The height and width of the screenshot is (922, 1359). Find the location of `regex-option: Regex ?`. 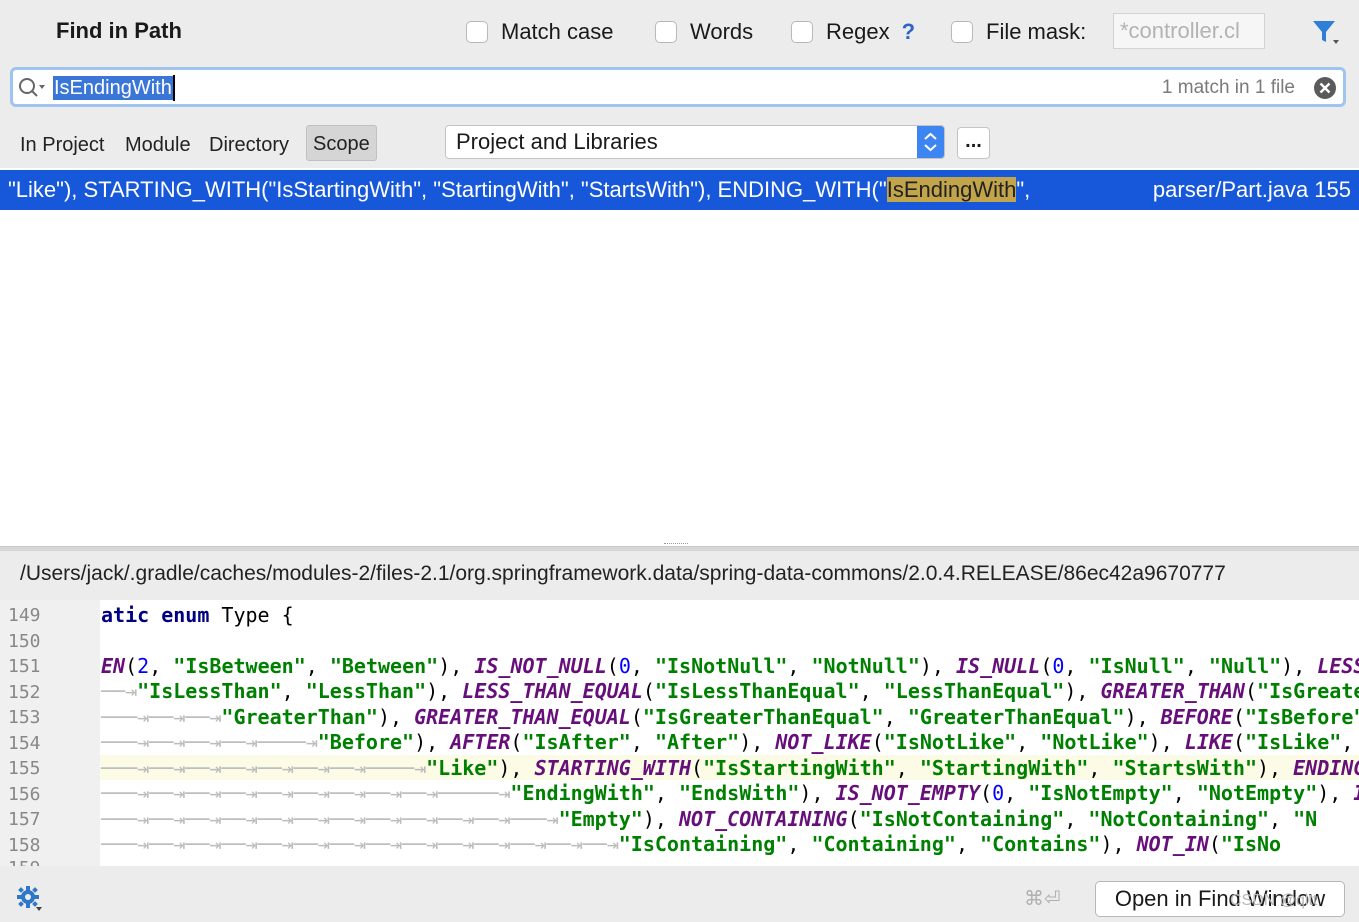

regex-option: Regex ? is located at coordinates (853, 32).